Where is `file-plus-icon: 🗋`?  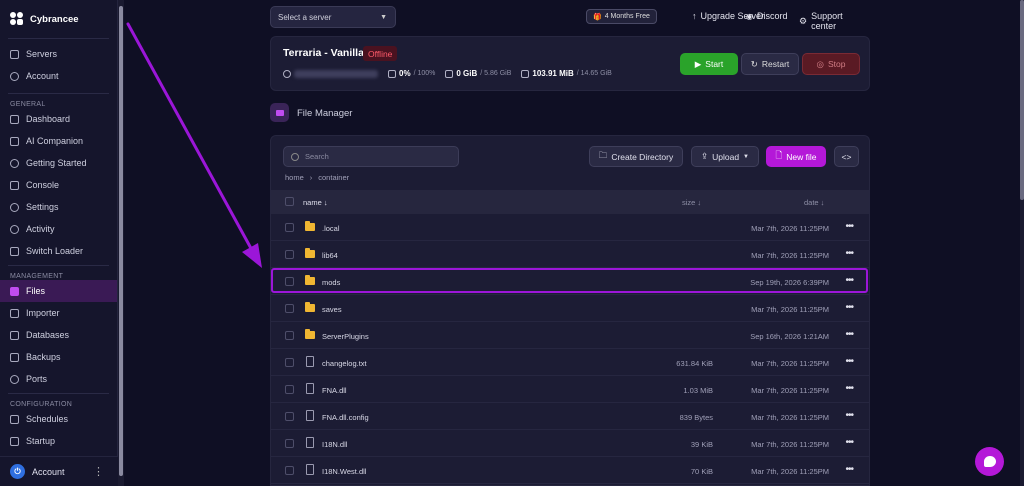 file-plus-icon: 🗋 is located at coordinates (779, 154).